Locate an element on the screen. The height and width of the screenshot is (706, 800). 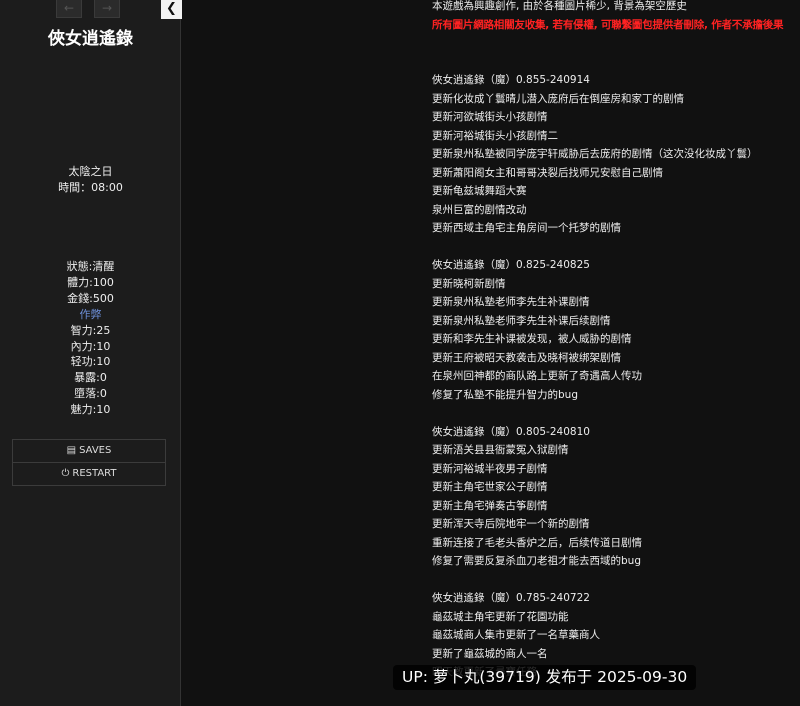
day-label: 太陰之日 is located at coordinates (90, 171).